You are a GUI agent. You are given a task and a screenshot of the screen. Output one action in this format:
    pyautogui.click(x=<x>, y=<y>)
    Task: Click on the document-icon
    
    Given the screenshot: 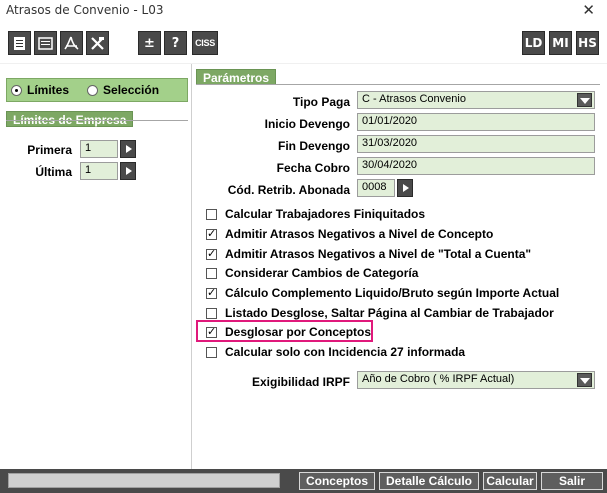 What is the action you would take?
    pyautogui.click(x=45, y=43)
    